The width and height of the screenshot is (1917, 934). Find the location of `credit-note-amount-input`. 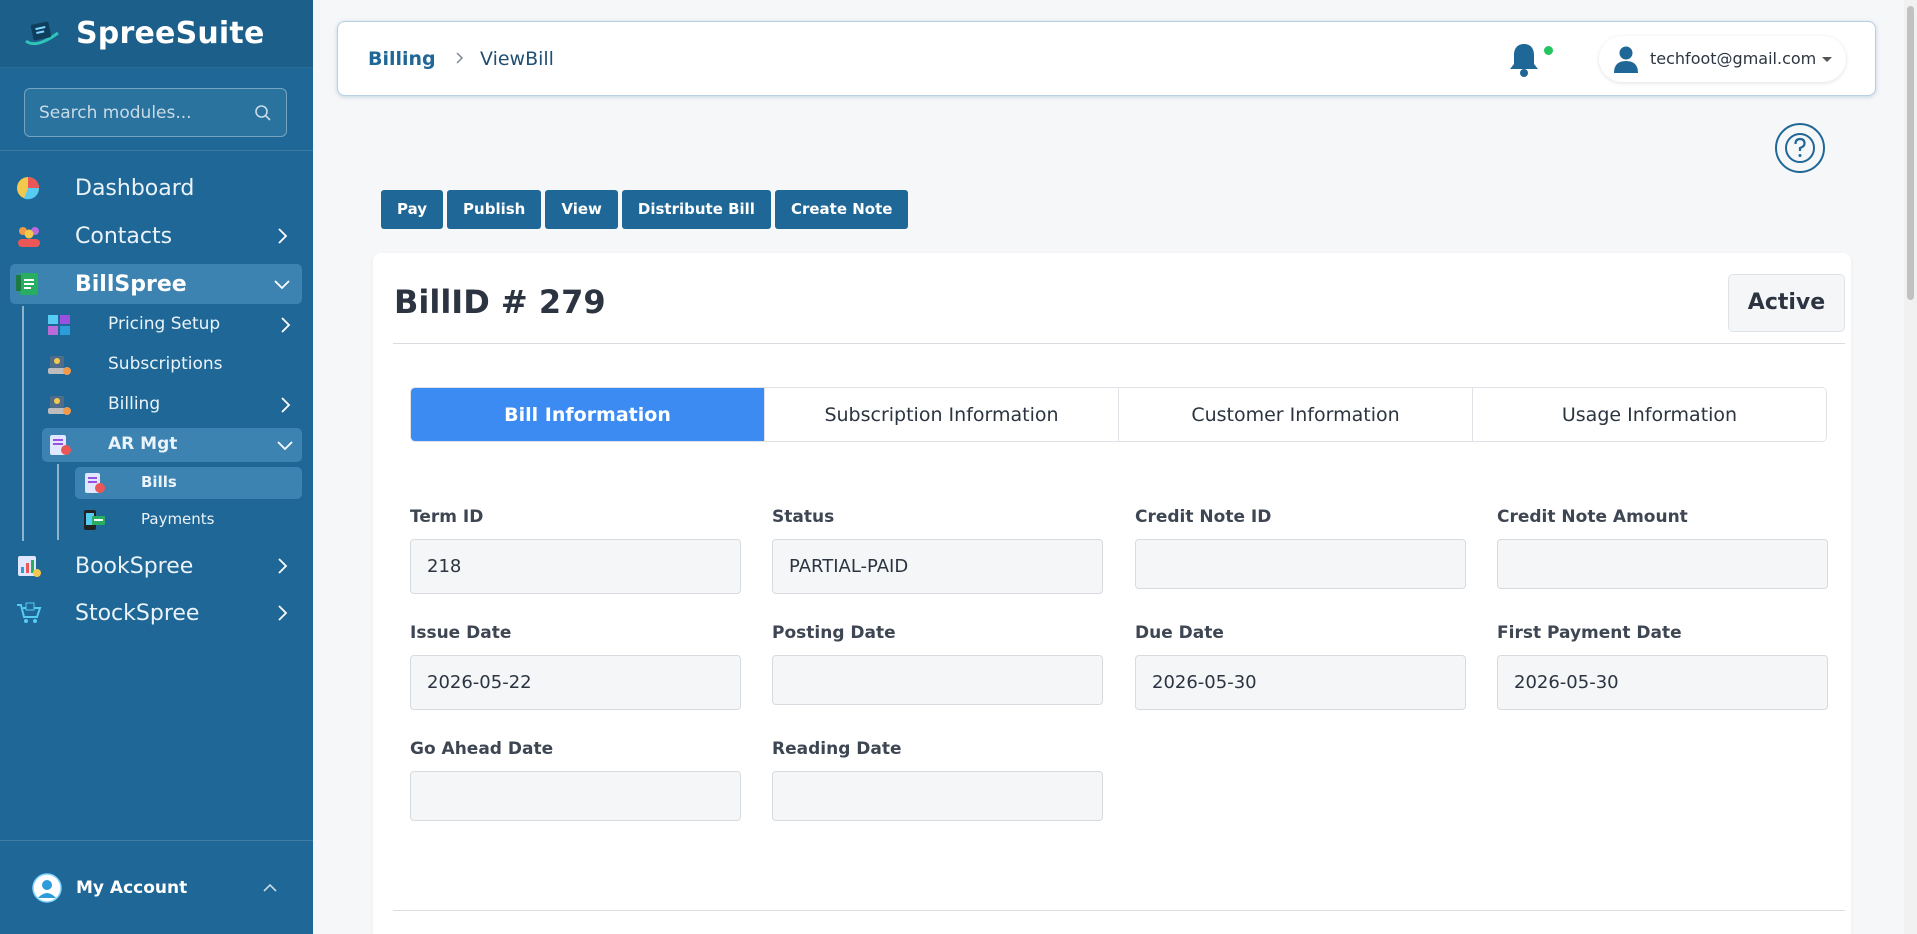

credit-note-amount-input is located at coordinates (1662, 564).